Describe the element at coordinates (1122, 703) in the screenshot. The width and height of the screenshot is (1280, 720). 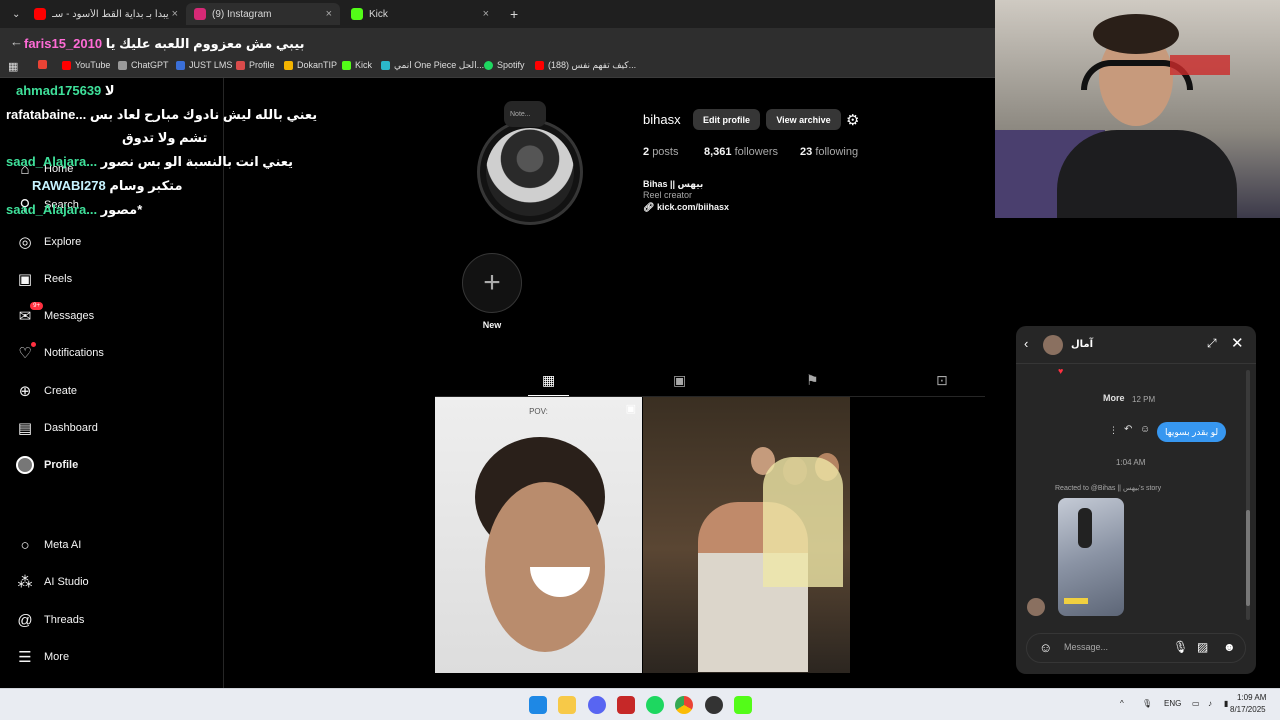
I see `tray-chevron-icon: ^` at that location.